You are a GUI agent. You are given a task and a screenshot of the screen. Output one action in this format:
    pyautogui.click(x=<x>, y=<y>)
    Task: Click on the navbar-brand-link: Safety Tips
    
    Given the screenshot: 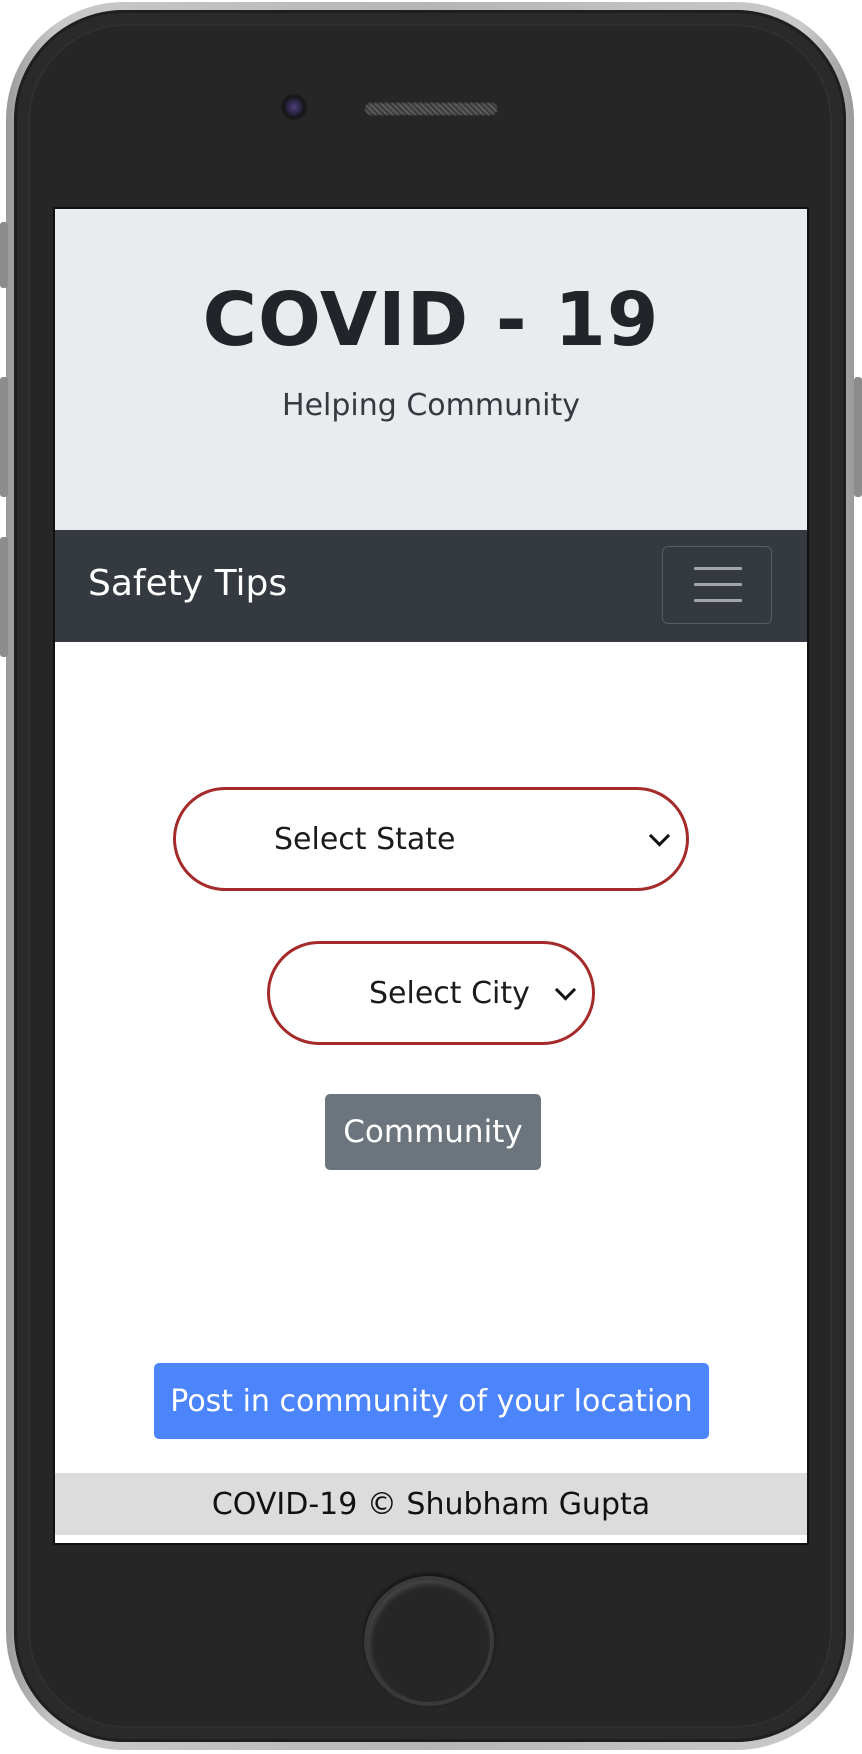 What is the action you would take?
    pyautogui.click(x=187, y=584)
    